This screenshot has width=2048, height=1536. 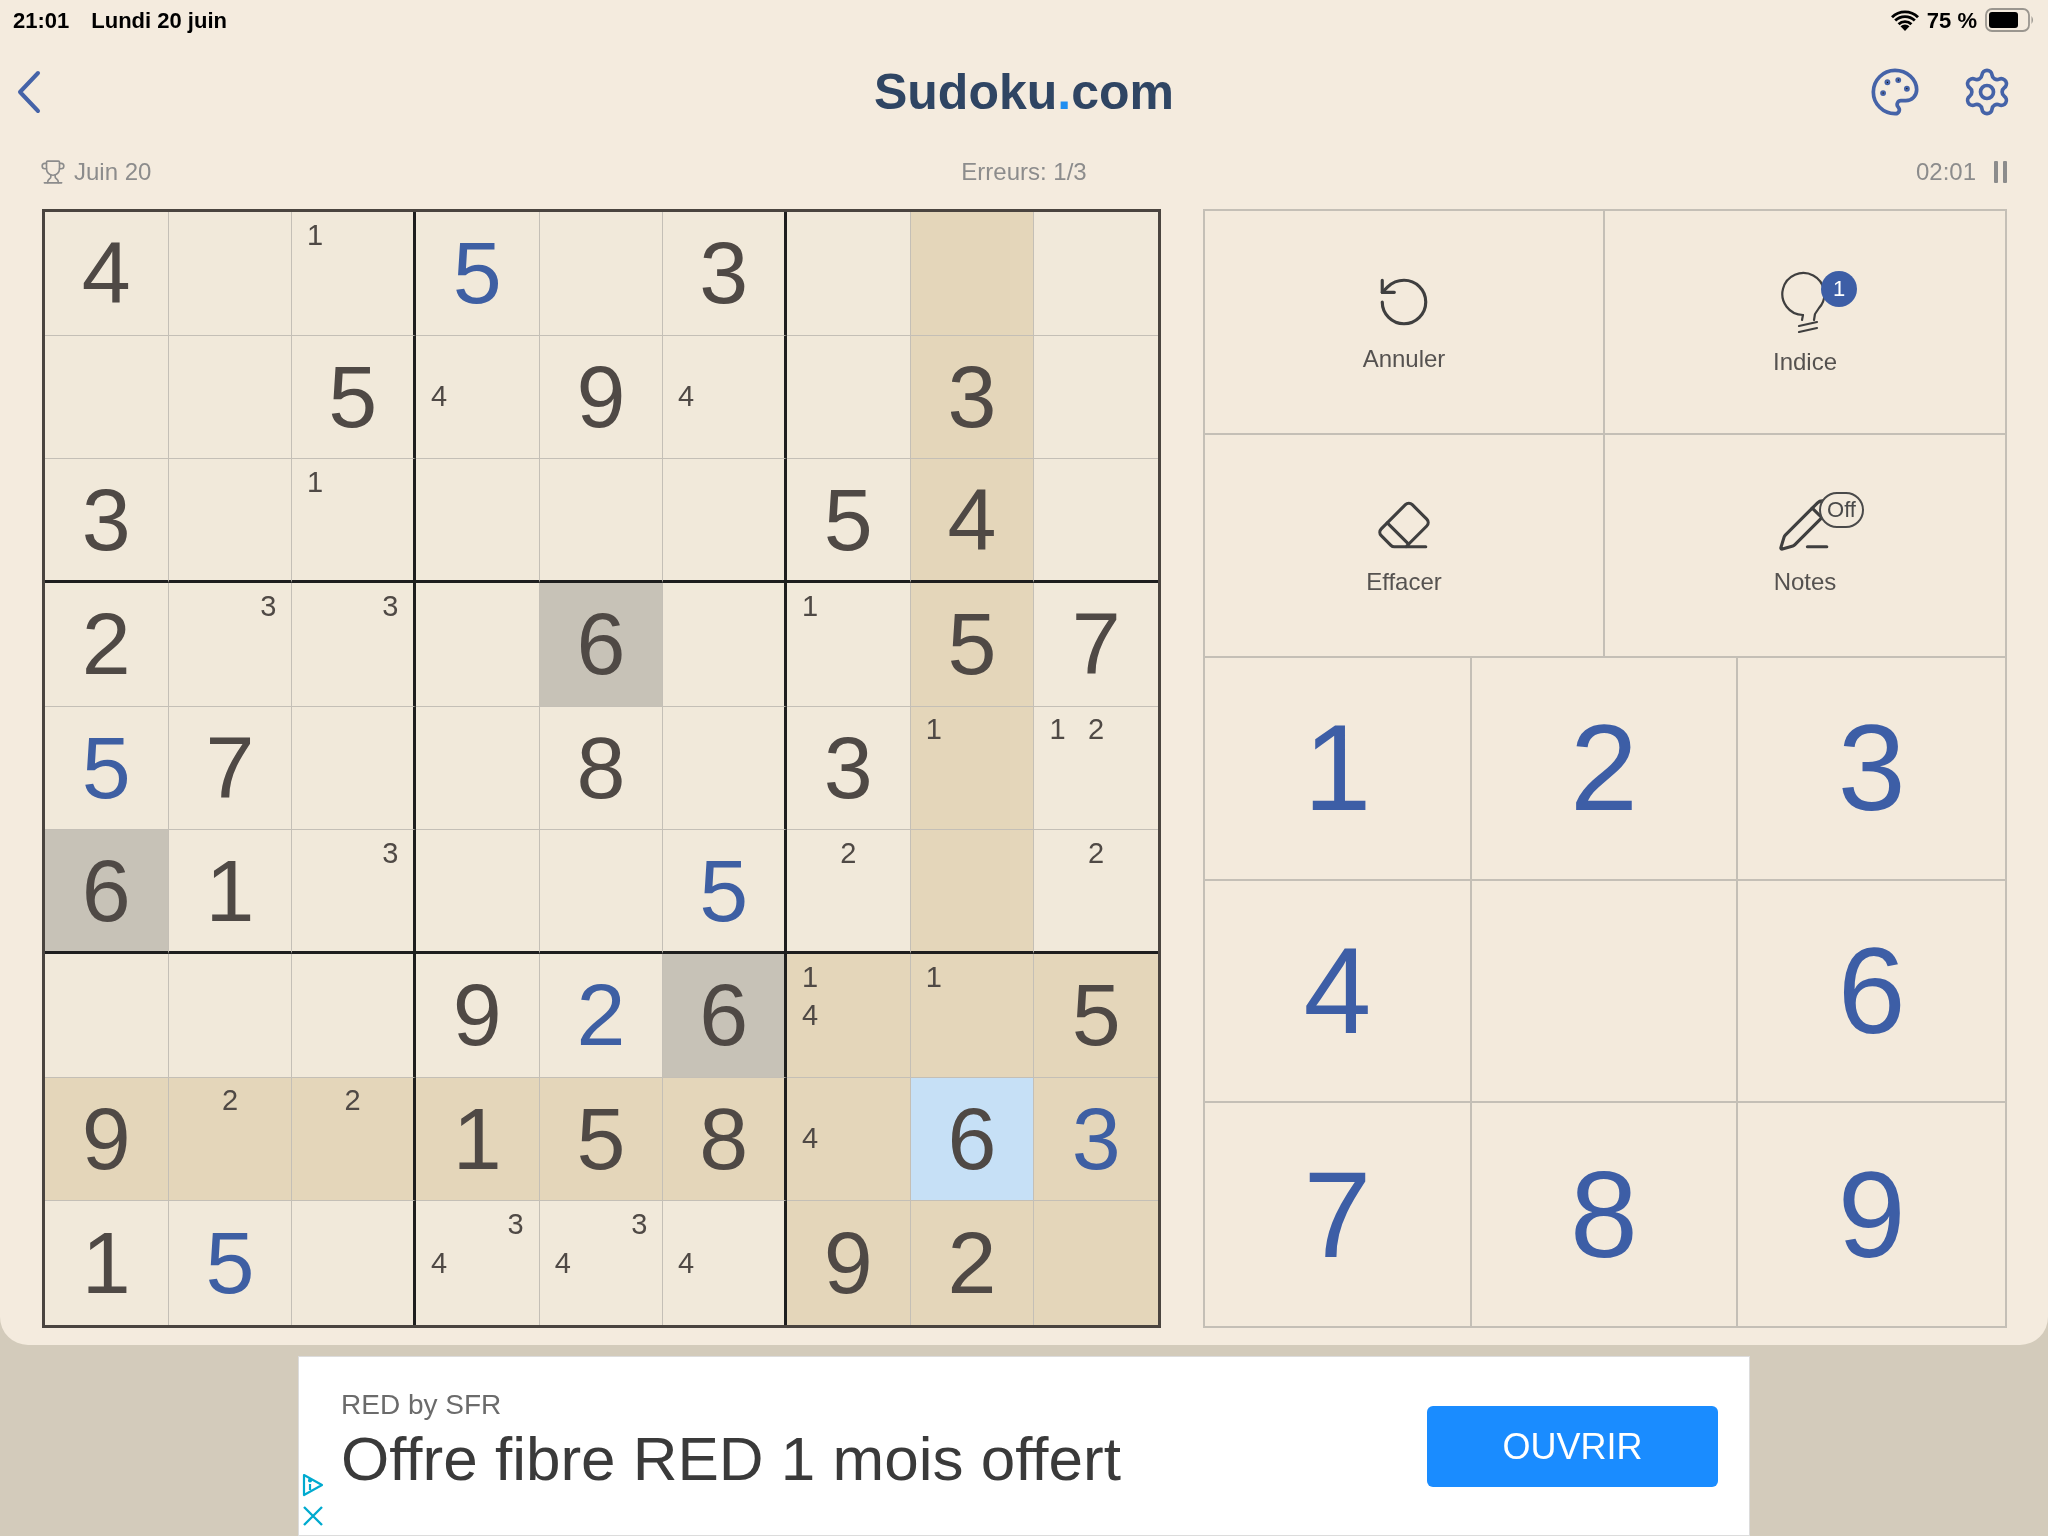 I want to click on erase-button: Effacer, so click(x=1405, y=546).